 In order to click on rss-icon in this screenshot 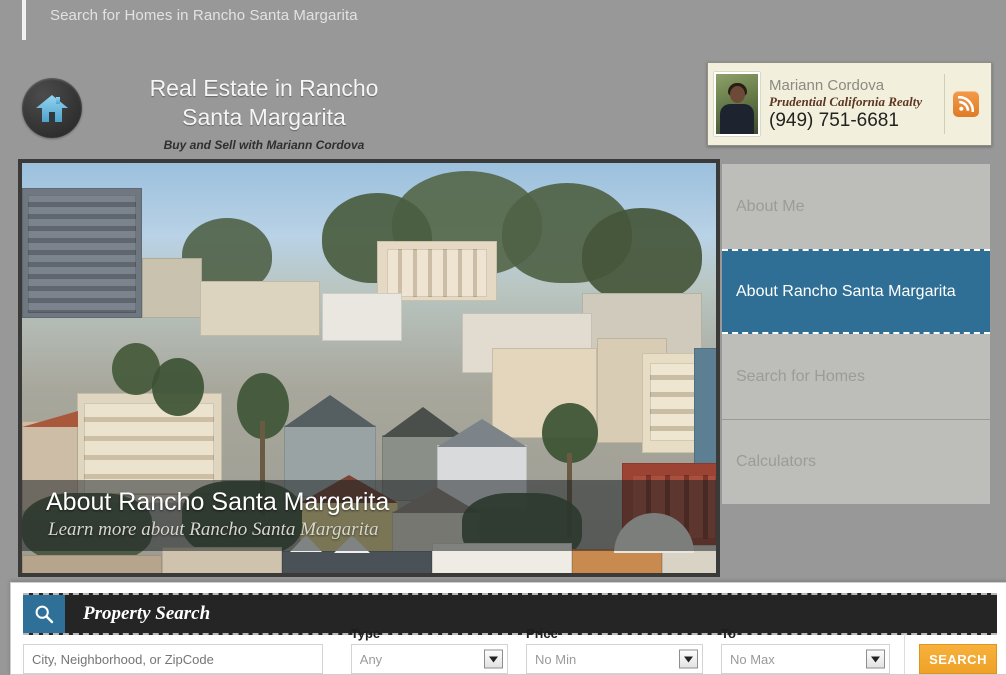, I will do `click(966, 104)`.